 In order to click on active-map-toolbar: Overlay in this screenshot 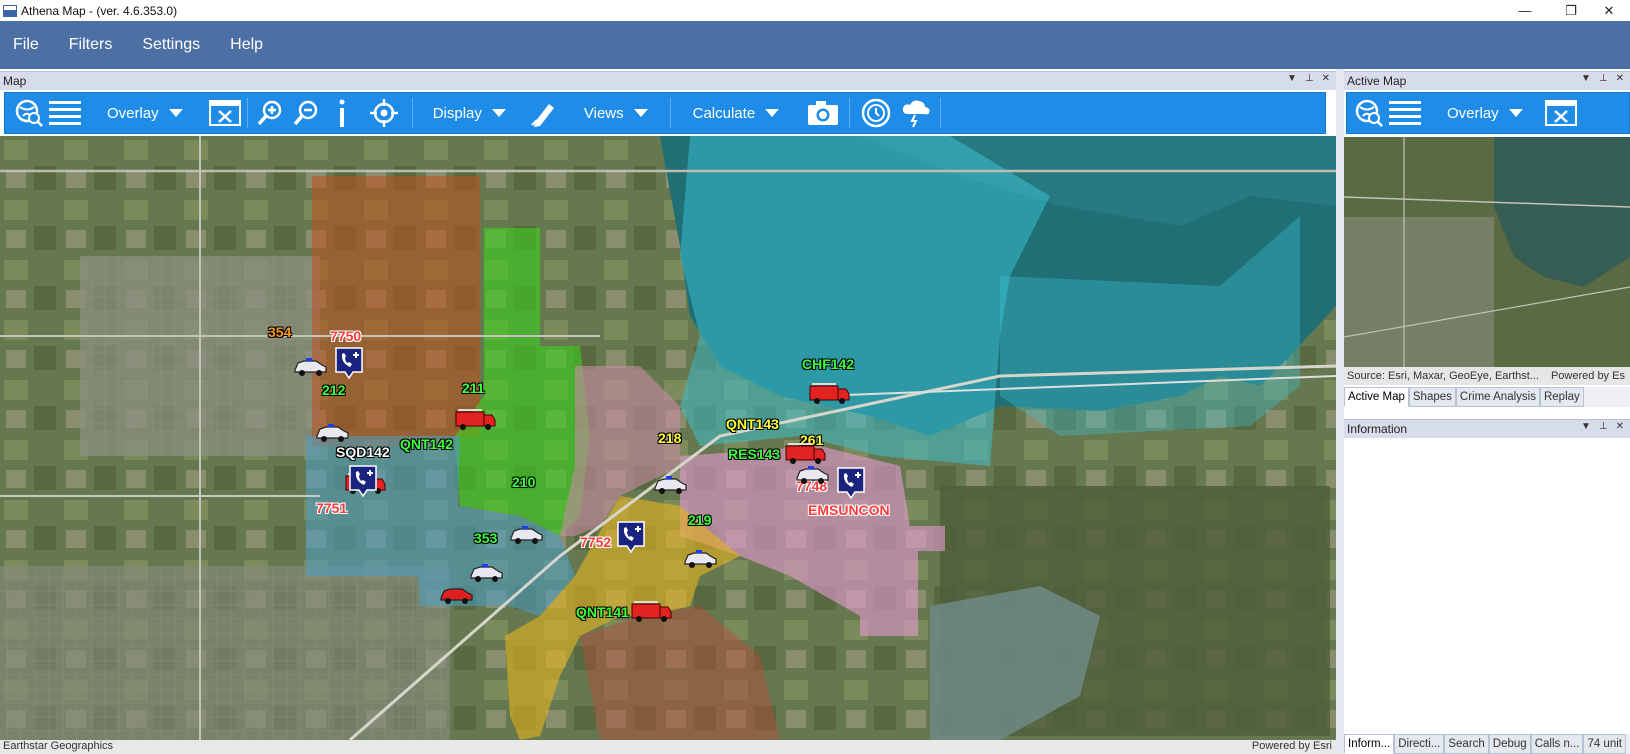, I will do `click(1488, 113)`.